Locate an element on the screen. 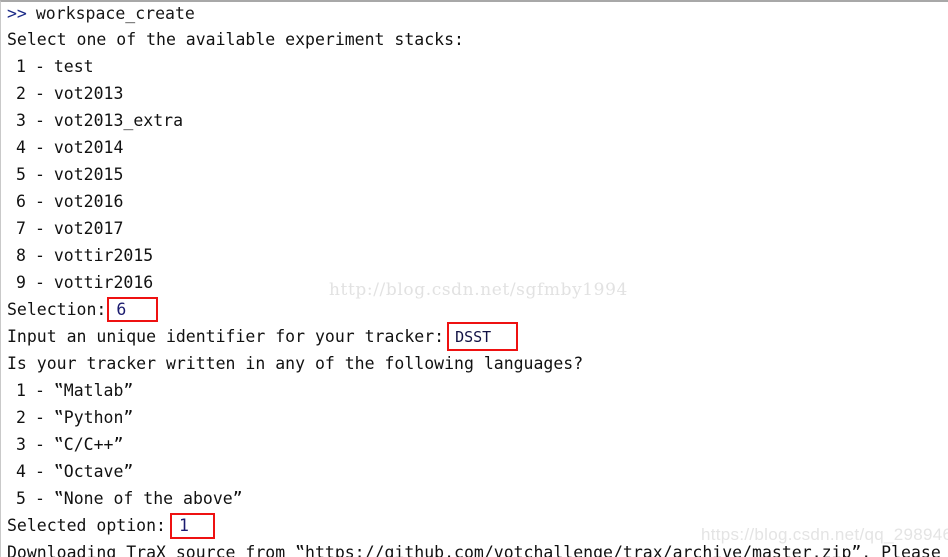 The height and width of the screenshot is (557, 948). language-name: ‟Python” is located at coordinates (93, 417).